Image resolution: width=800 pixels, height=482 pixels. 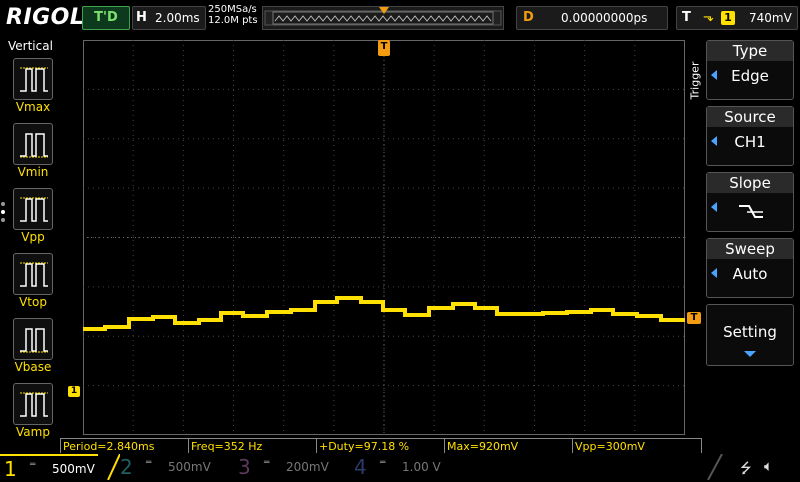 I want to click on trigger-position-label: T, so click(x=384, y=46).